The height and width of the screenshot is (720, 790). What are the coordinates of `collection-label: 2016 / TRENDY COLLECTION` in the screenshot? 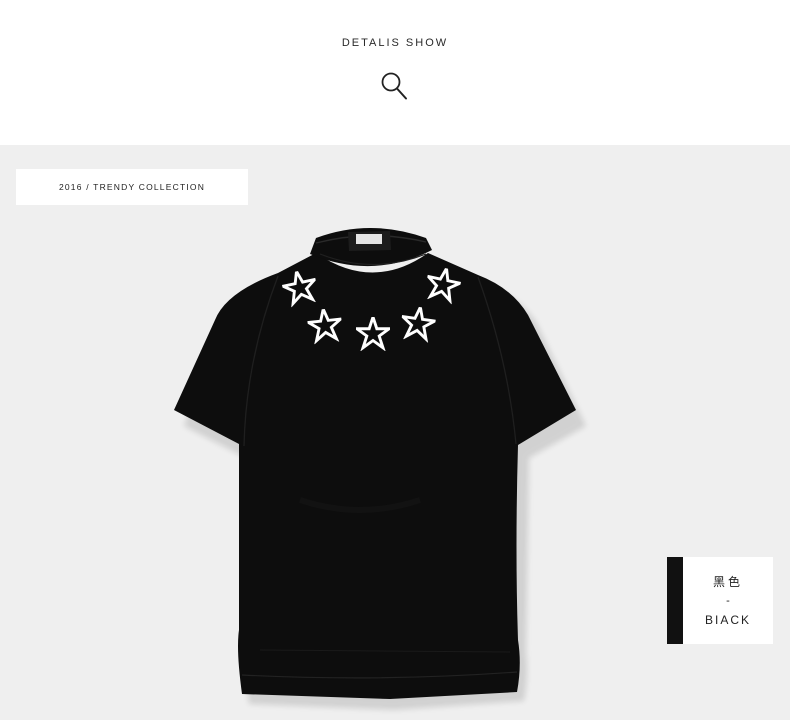 It's located at (132, 187).